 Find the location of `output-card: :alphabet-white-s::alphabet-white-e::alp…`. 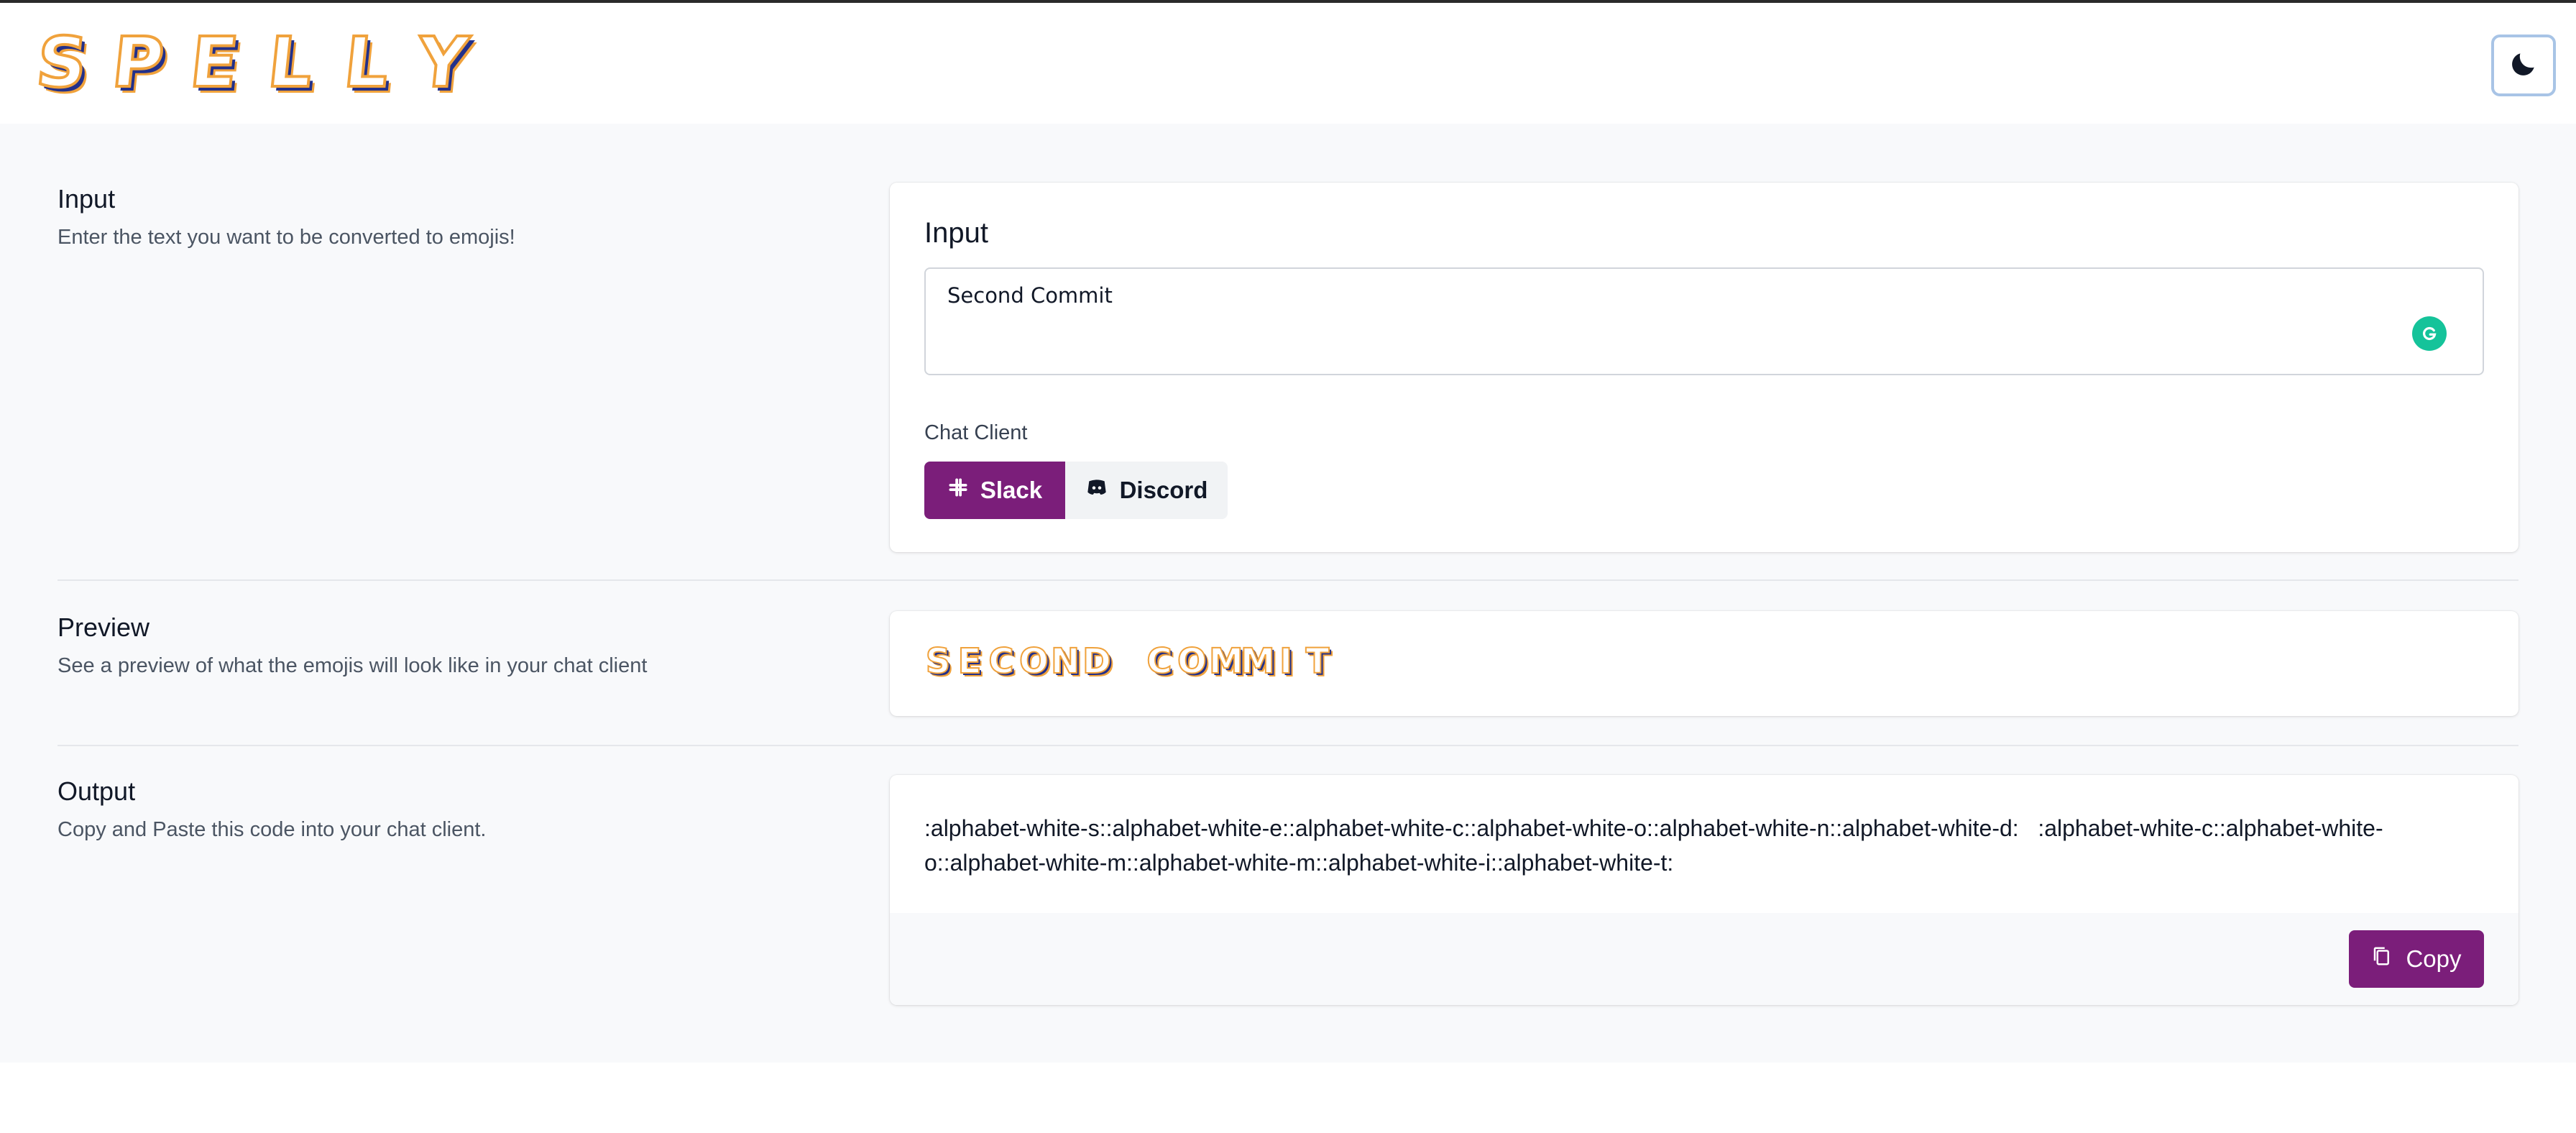

output-card: :alphabet-white-s::alphabet-white-e::alp… is located at coordinates (1704, 890).